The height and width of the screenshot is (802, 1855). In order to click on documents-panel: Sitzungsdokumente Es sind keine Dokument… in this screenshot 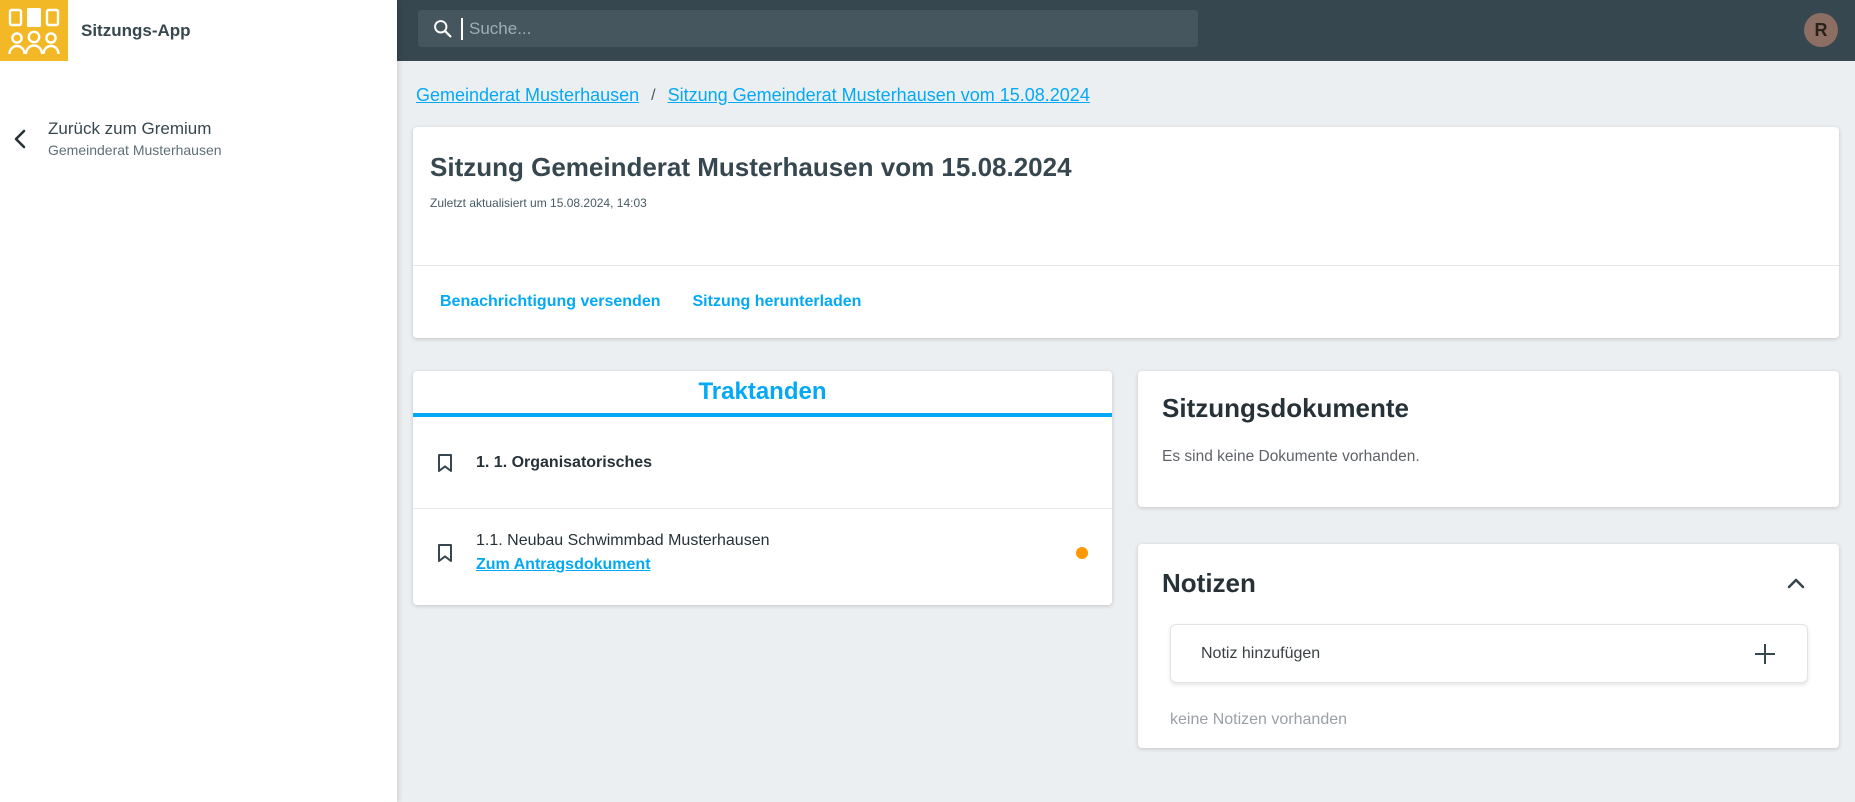, I will do `click(1488, 439)`.